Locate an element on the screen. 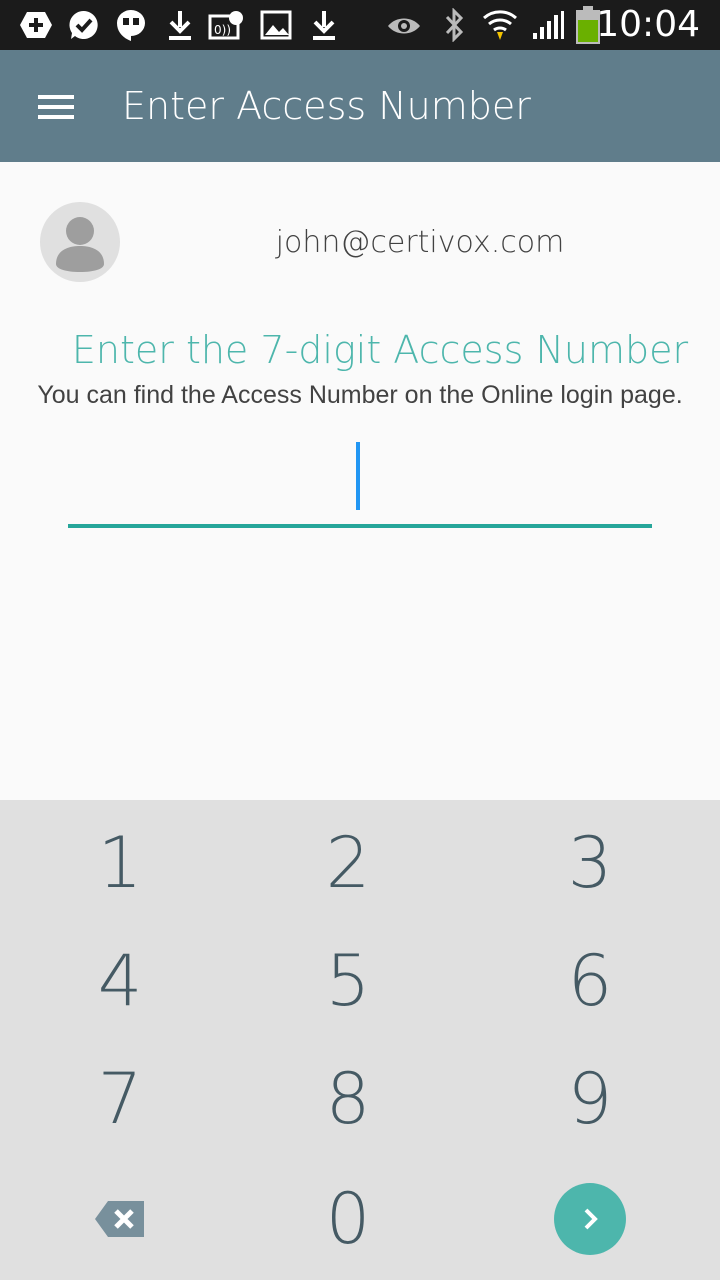  backspace-icon is located at coordinates (119, 1219).